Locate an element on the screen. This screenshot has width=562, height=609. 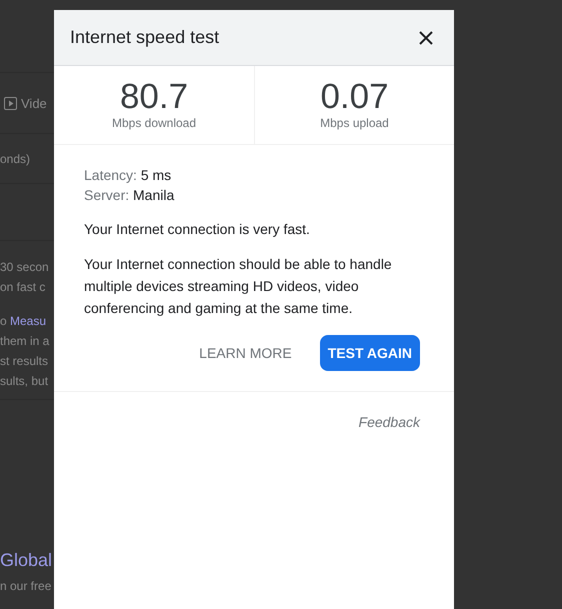
close-icon is located at coordinates (426, 38).